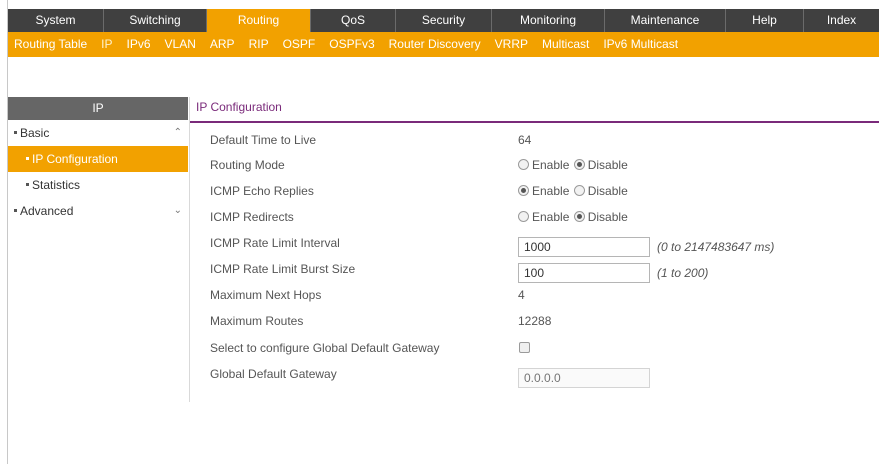  I want to click on tab-monitoring: Monitoring, so click(548, 20).